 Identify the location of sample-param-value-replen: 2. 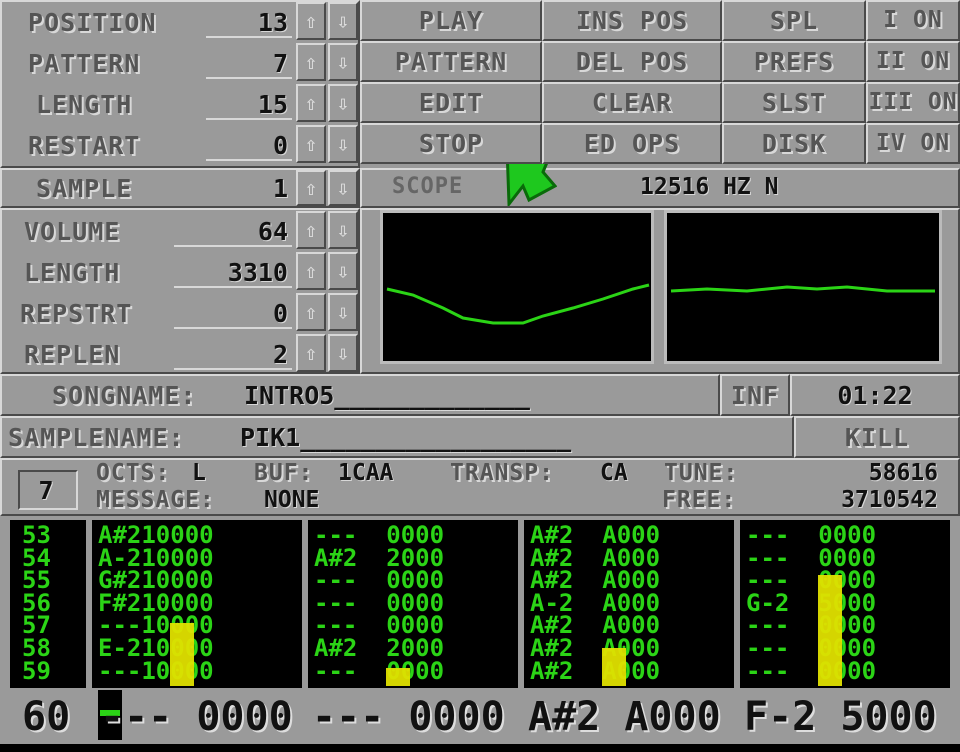
(280, 354).